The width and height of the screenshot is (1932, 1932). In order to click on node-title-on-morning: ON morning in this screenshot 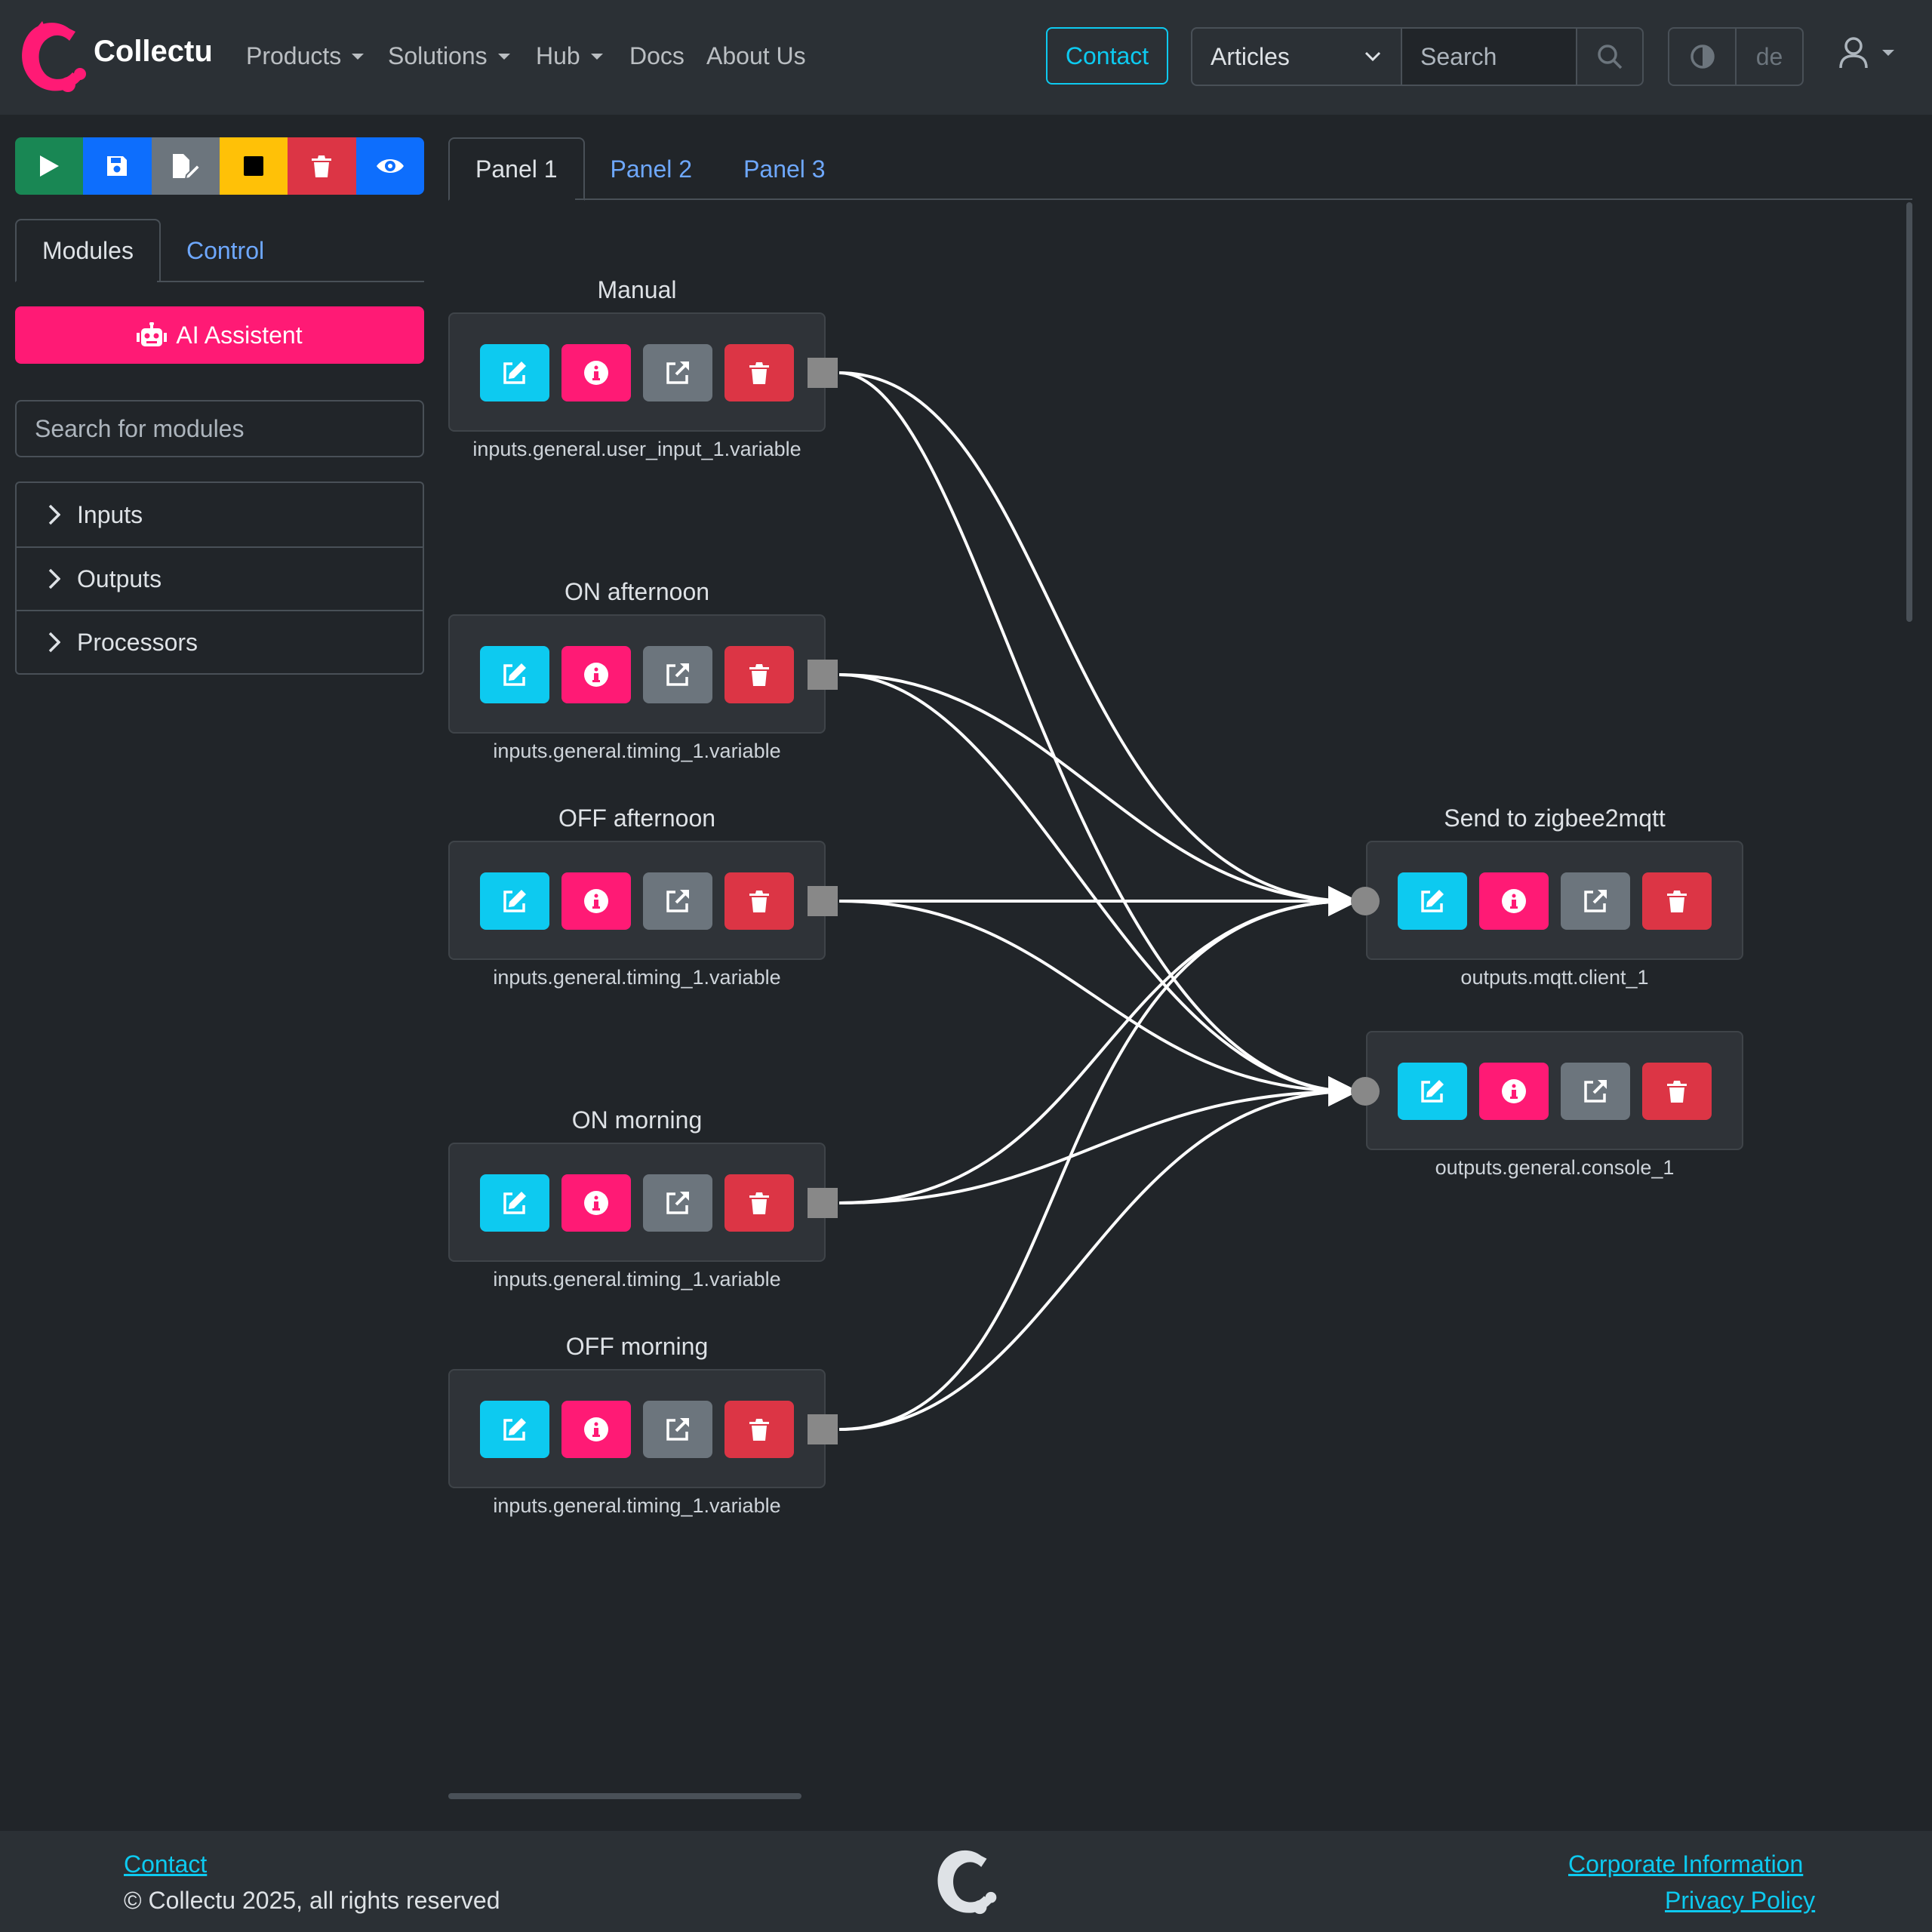, I will do `click(637, 1120)`.